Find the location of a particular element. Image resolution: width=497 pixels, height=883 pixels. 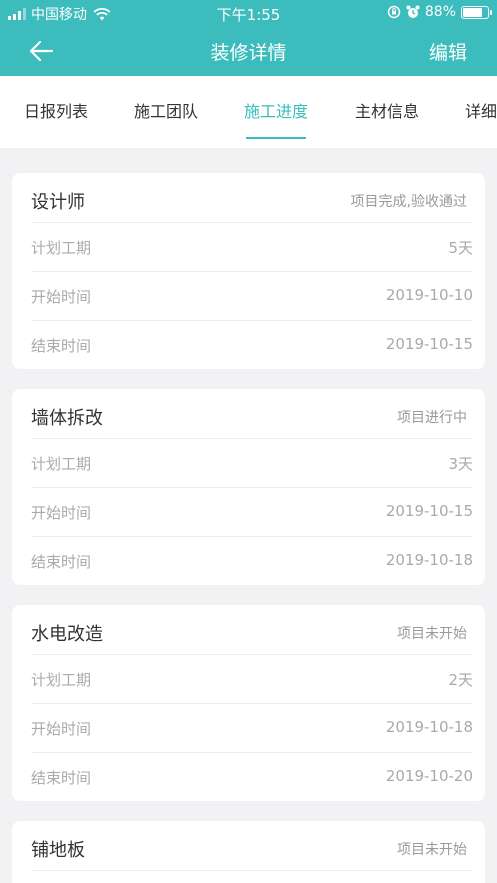

end-date-row: 结束时间 2019-10-20 is located at coordinates (252, 777).